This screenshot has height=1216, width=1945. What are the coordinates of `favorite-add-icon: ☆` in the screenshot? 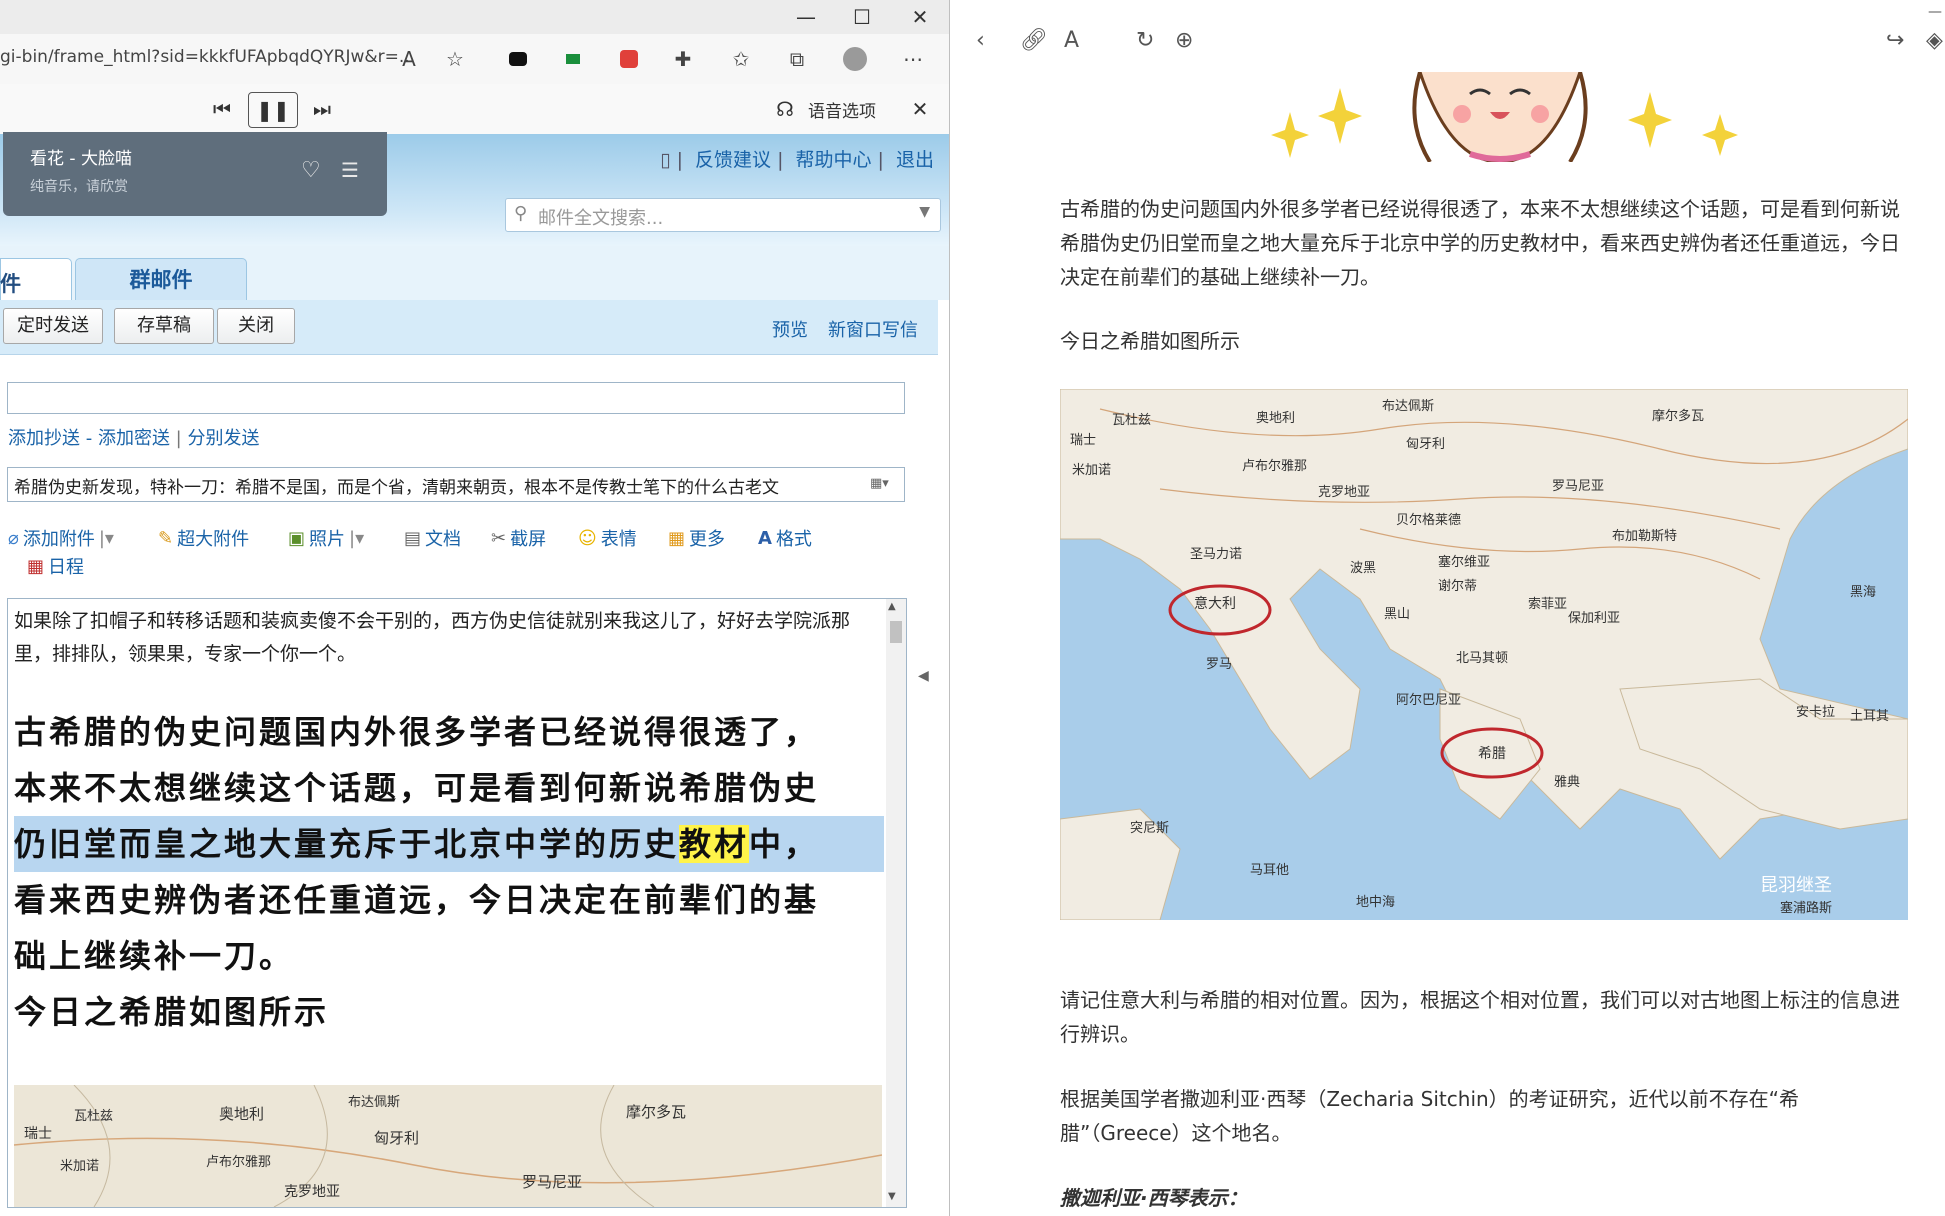 It's located at (455, 59).